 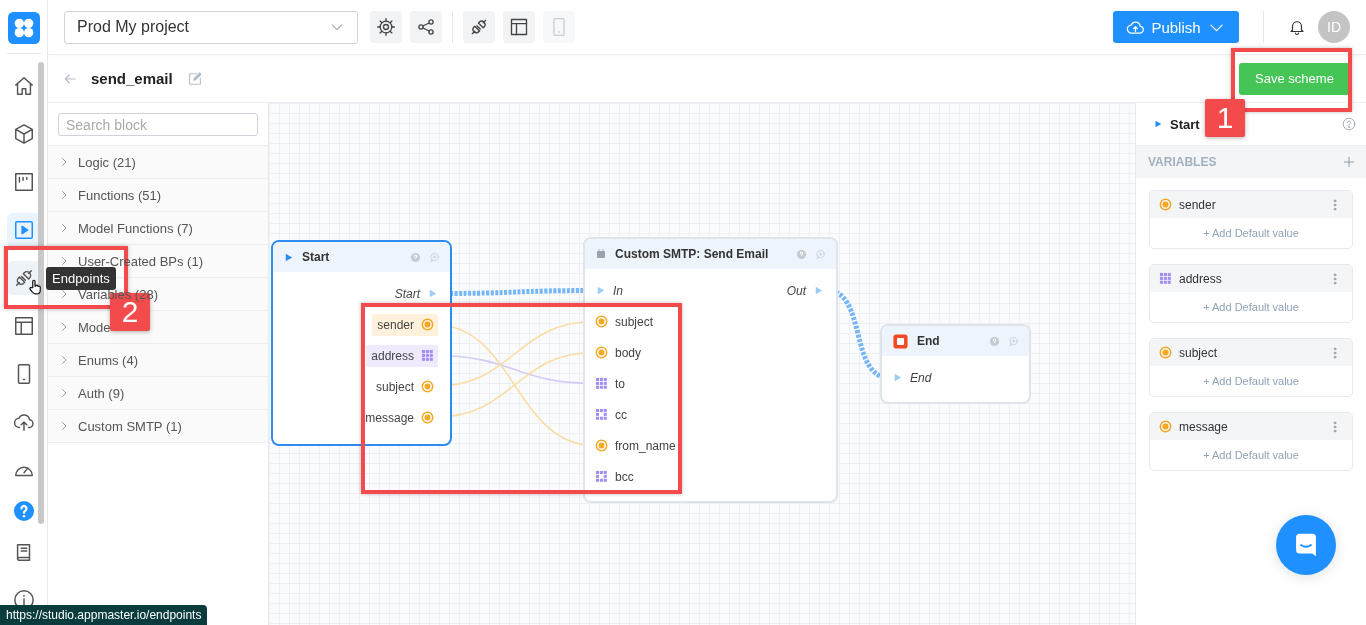 What do you see at coordinates (921, 377) in the screenshot?
I see `exec-label: End` at bounding box center [921, 377].